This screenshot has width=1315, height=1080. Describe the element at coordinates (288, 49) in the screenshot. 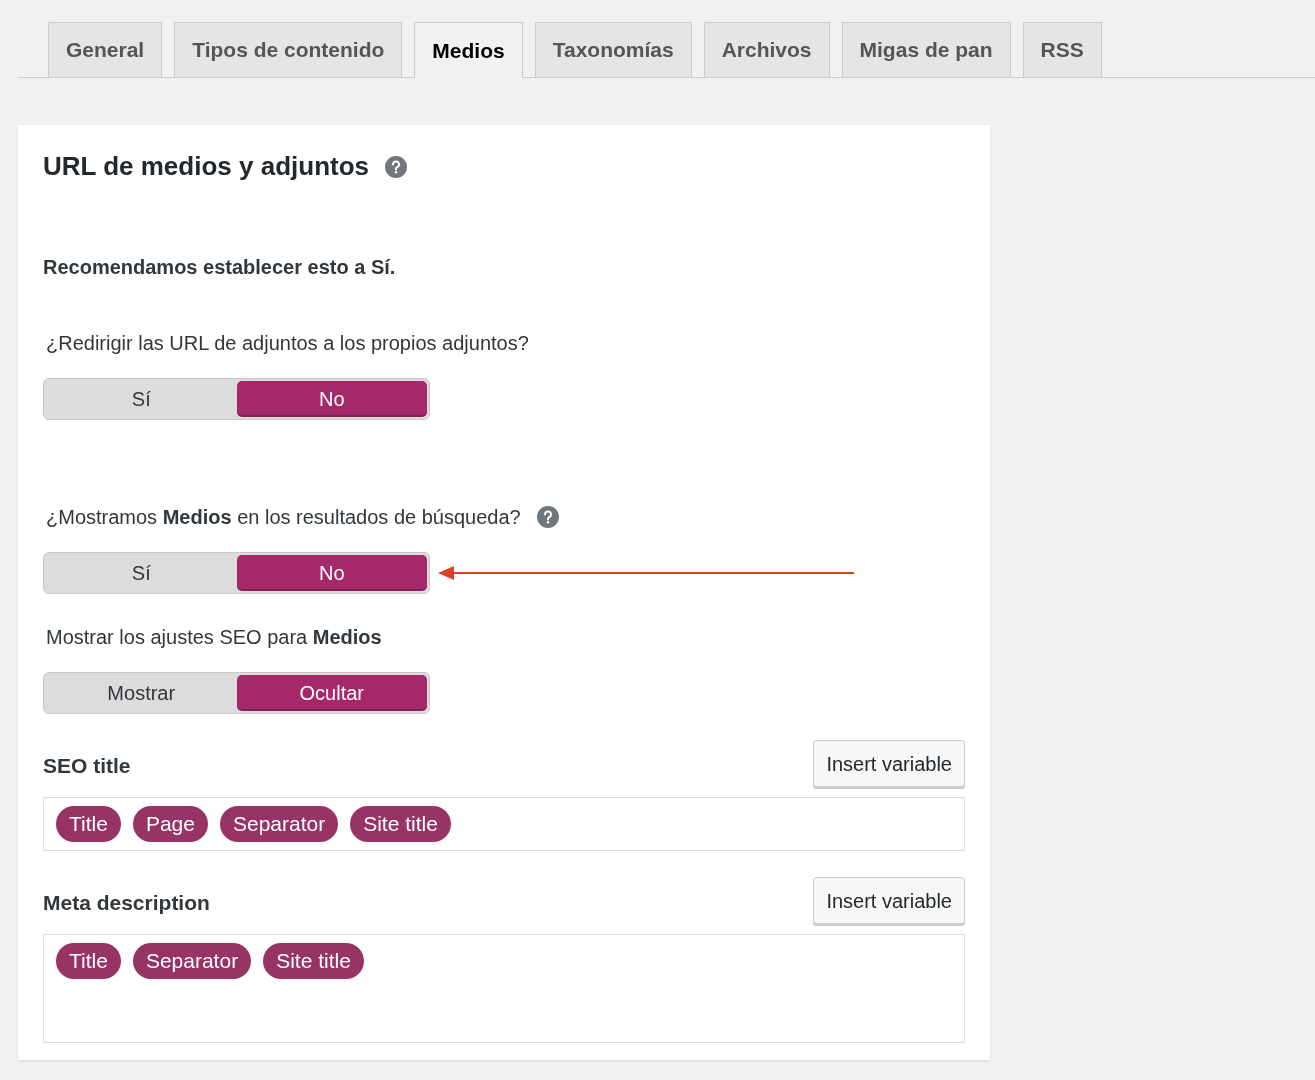

I see `tab: Tipos de contenido` at that location.